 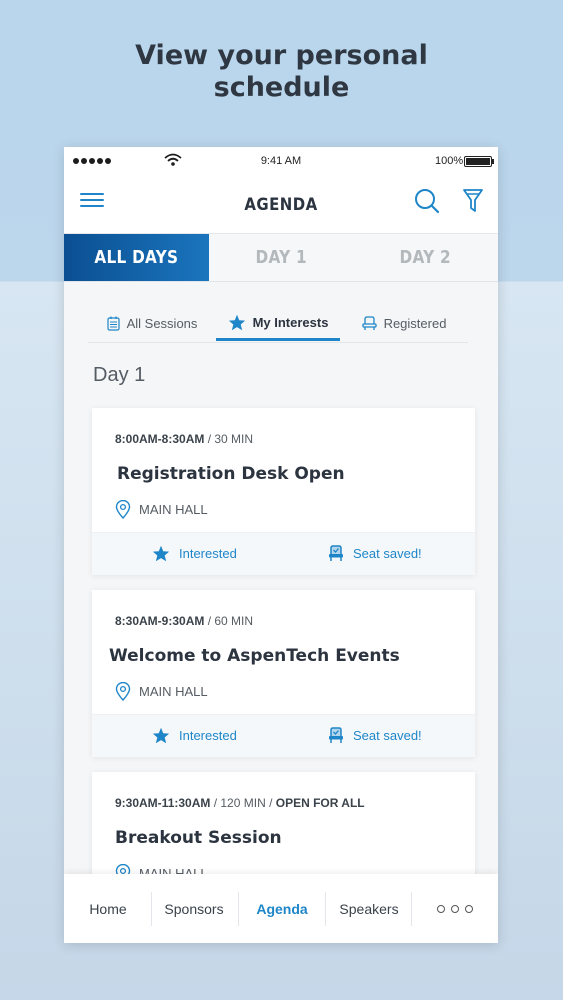 I want to click on status-bar: 9:41 AM 100%, so click(x=281, y=161).